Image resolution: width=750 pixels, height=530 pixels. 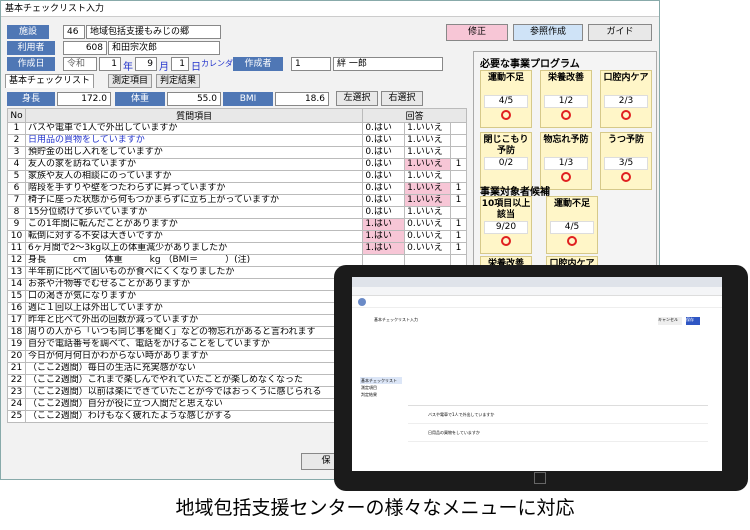 What do you see at coordinates (626, 99) in the screenshot?
I see `program-card: 口腔内ケア 2/3` at bounding box center [626, 99].